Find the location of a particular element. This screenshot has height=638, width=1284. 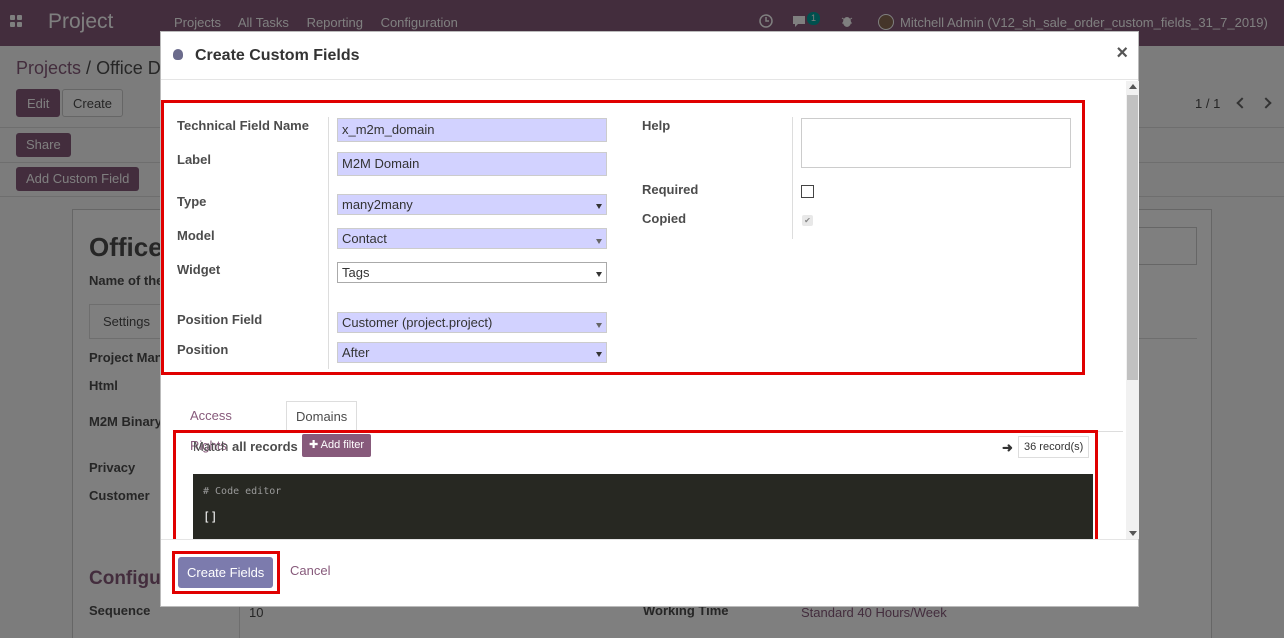

close-button: × is located at coordinates (1122, 53).